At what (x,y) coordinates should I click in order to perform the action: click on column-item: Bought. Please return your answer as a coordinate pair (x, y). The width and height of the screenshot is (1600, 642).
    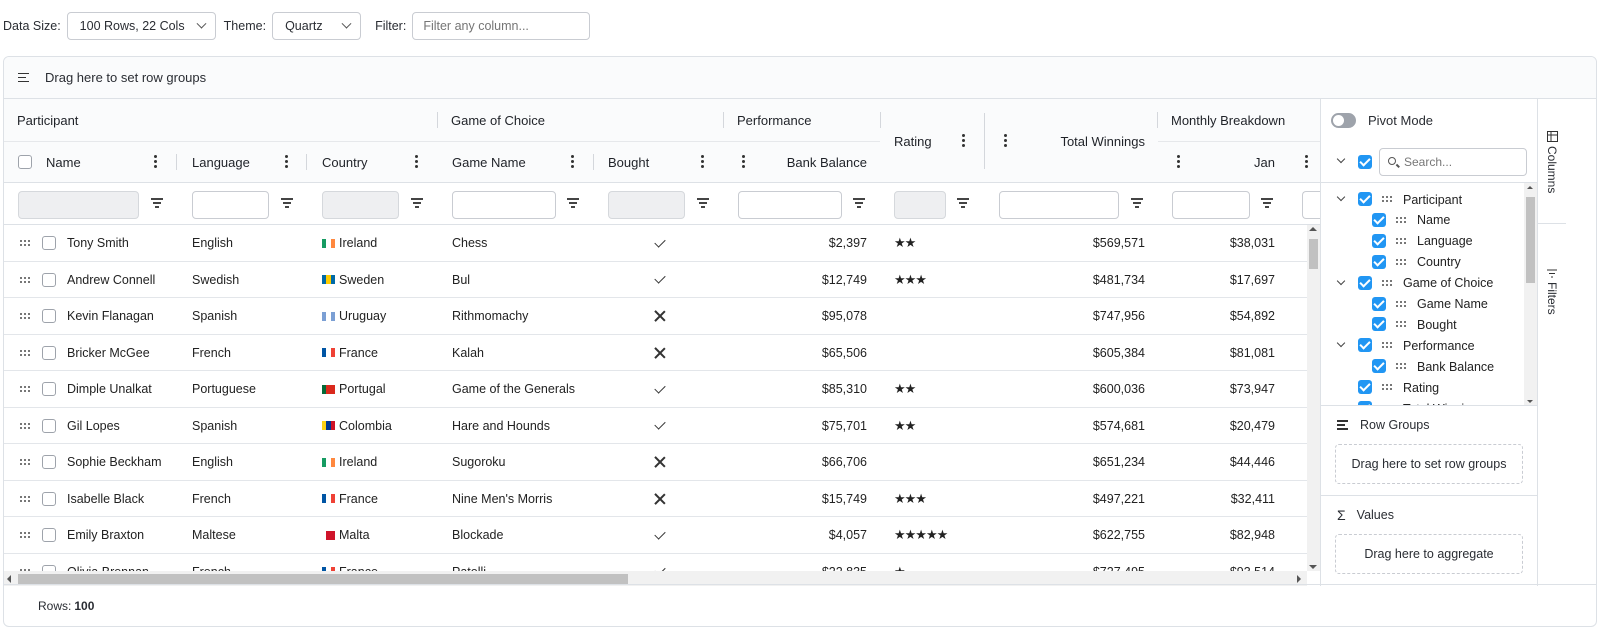
    Looking at the image, I should click on (1421, 324).